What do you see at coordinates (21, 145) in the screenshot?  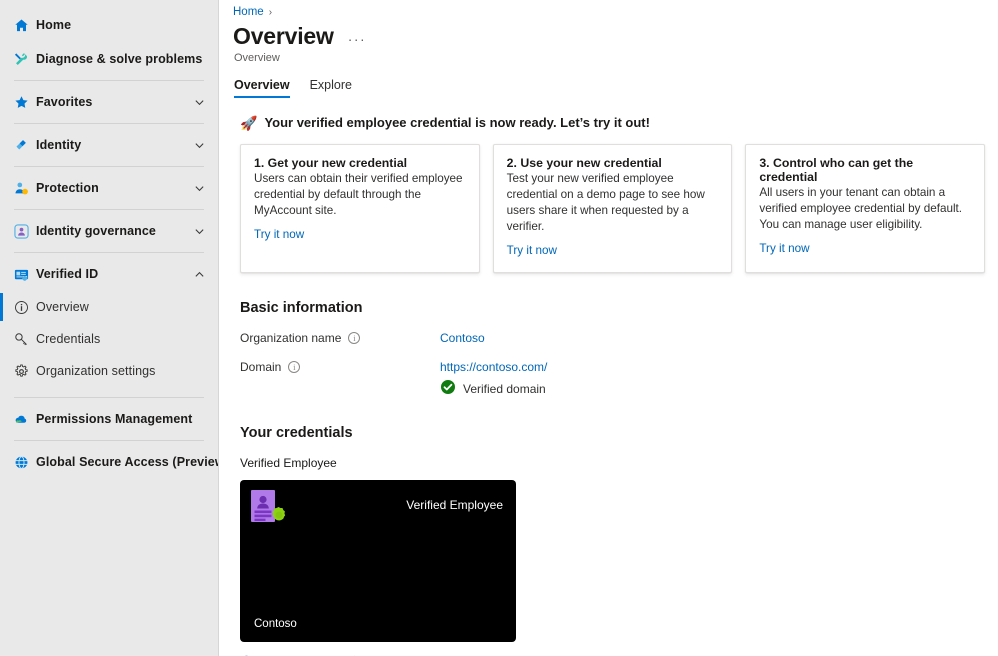 I see `identity-icon` at bounding box center [21, 145].